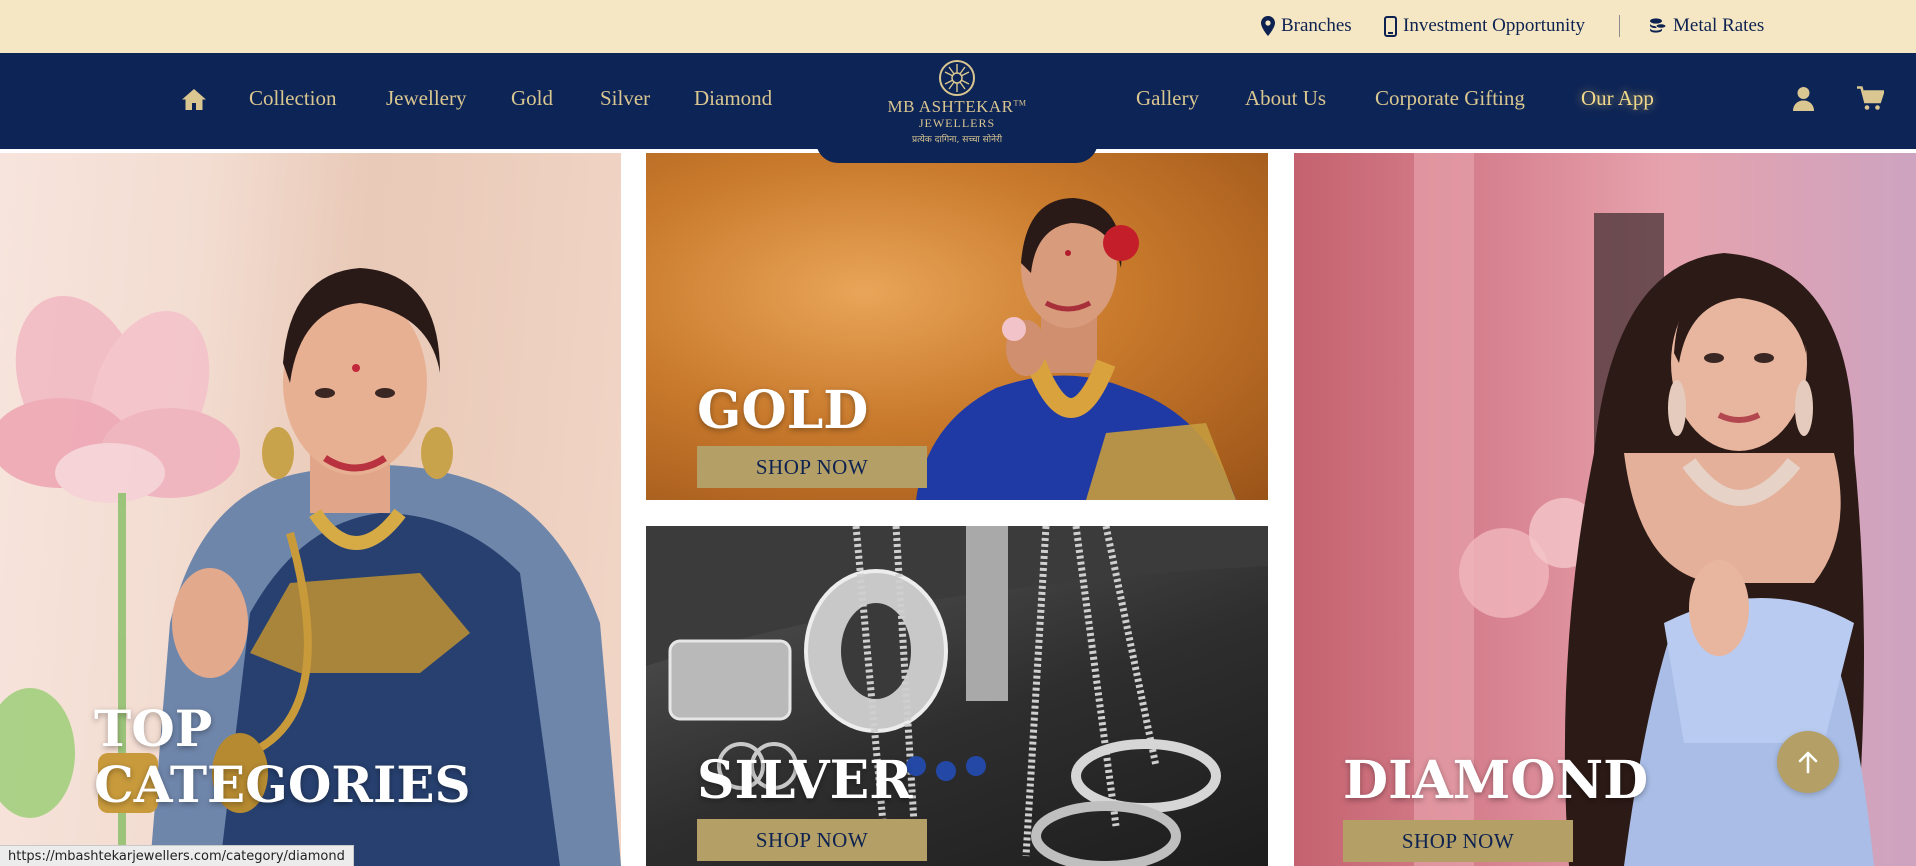 This screenshot has height=866, width=1916. Describe the element at coordinates (957, 123) in the screenshot. I see `logo-subtitle: JEWELLERS` at that location.